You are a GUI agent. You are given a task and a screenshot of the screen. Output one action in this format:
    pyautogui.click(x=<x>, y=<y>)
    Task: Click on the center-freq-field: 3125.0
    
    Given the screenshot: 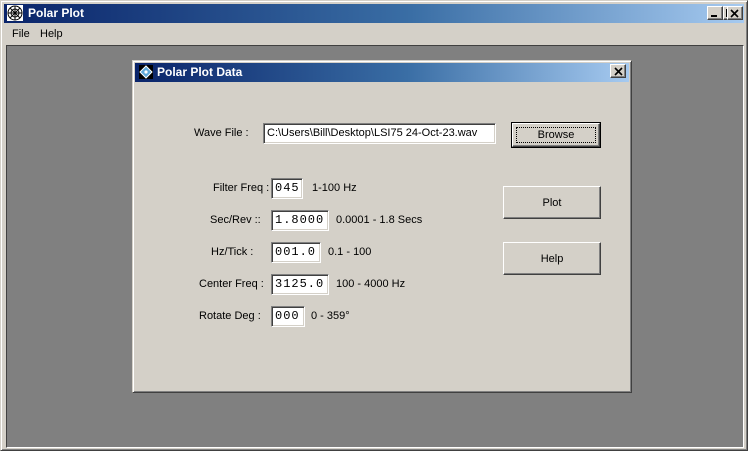 What is the action you would take?
    pyautogui.click(x=300, y=284)
    